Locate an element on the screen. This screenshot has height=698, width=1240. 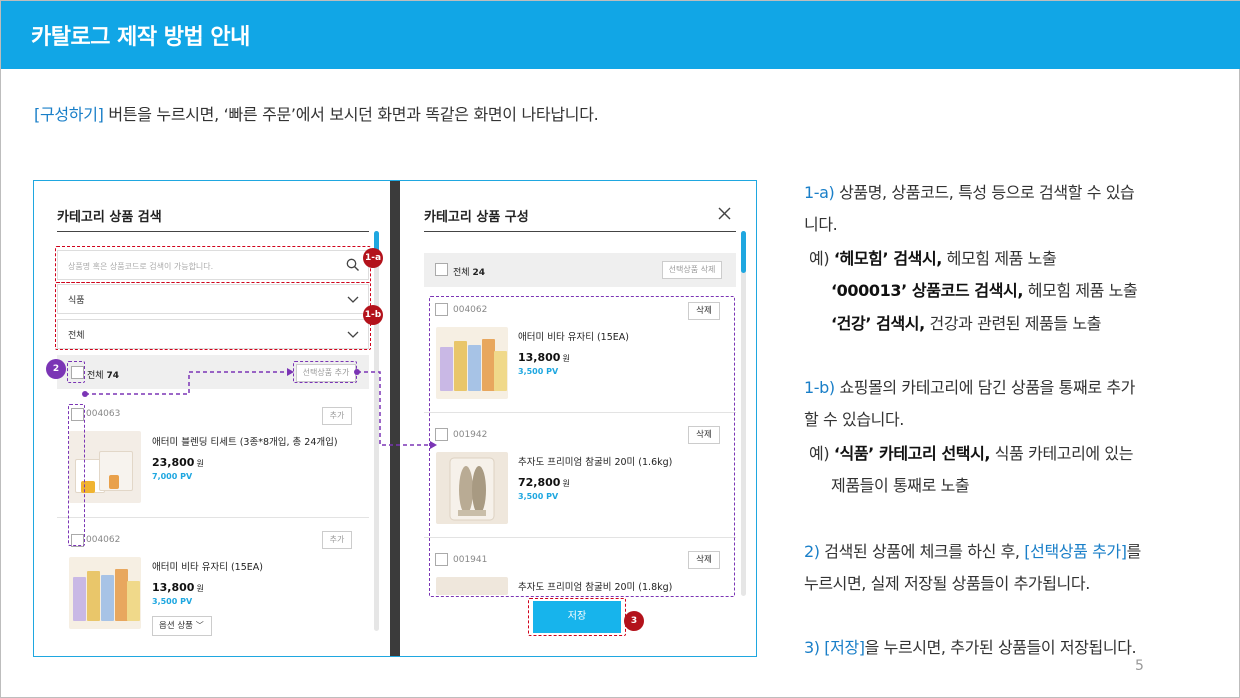
desc-example-2: ‘000013’ 상품코드 검색시, 헤모힘 제품 노출 is located at coordinates (984, 290).